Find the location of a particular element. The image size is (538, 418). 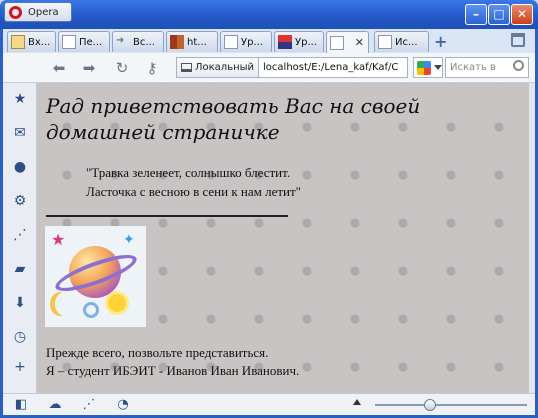

unite-icon: ⋰ is located at coordinates (89, 405).